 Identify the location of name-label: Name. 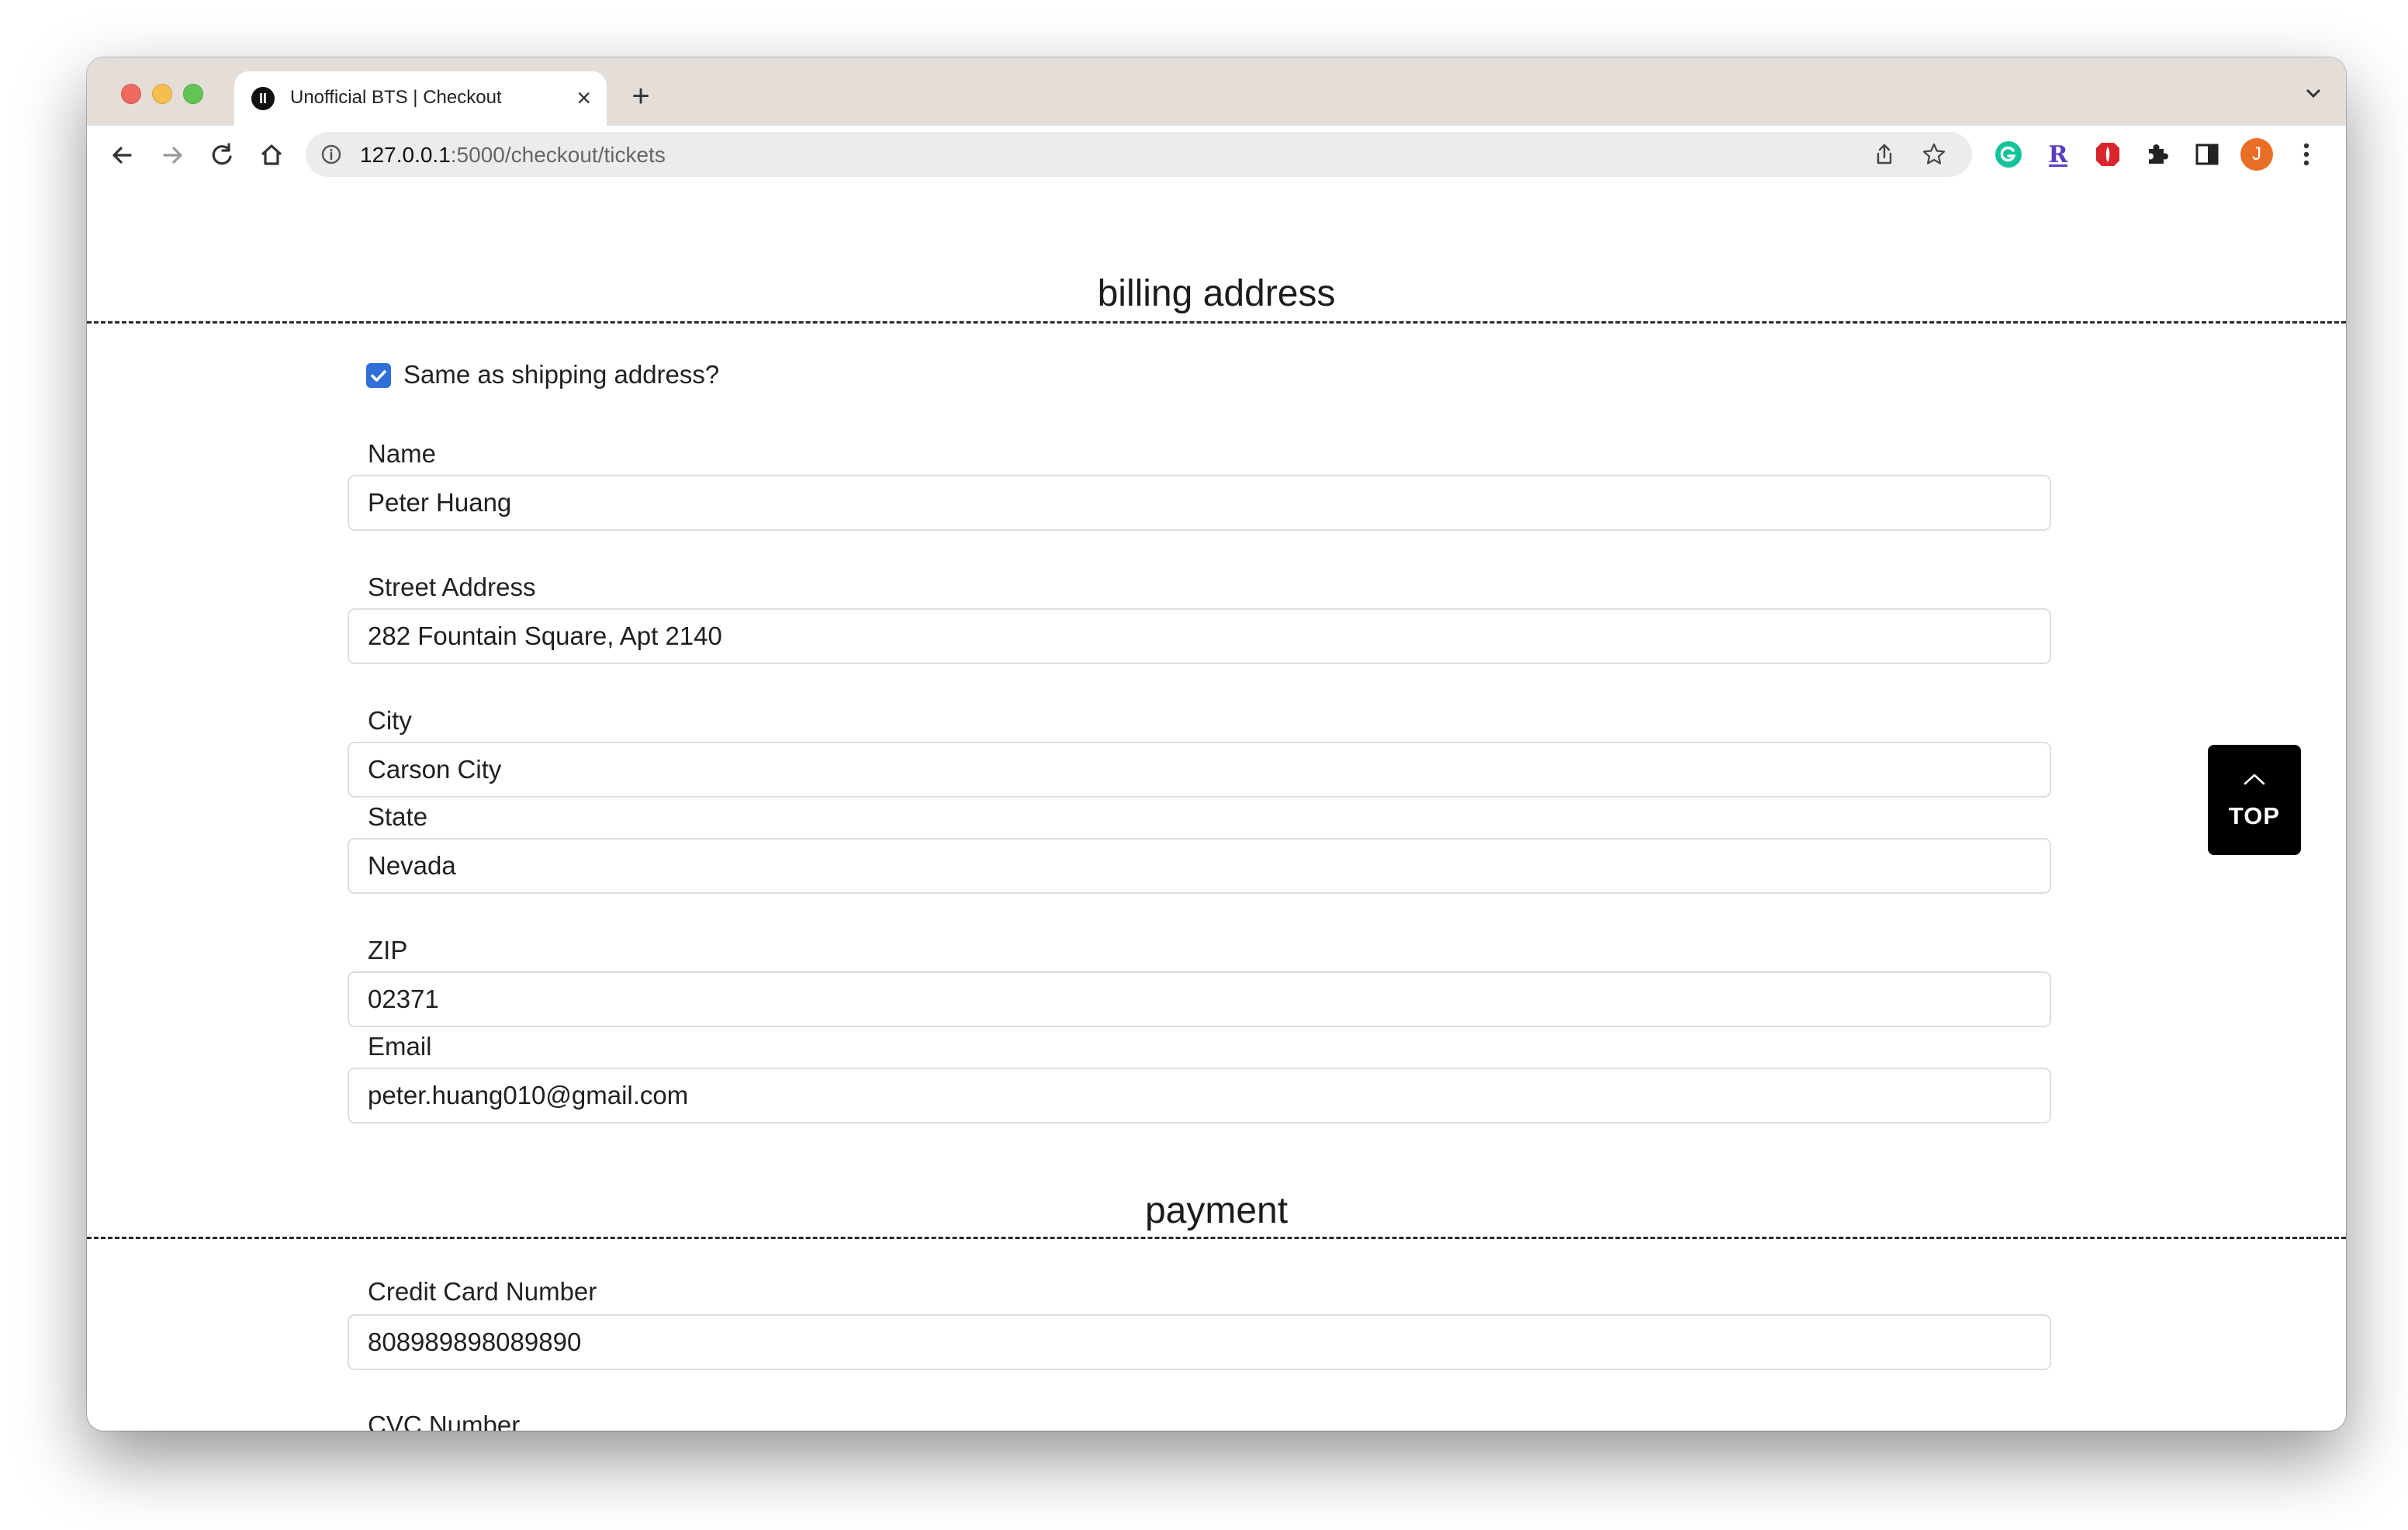
(403, 454).